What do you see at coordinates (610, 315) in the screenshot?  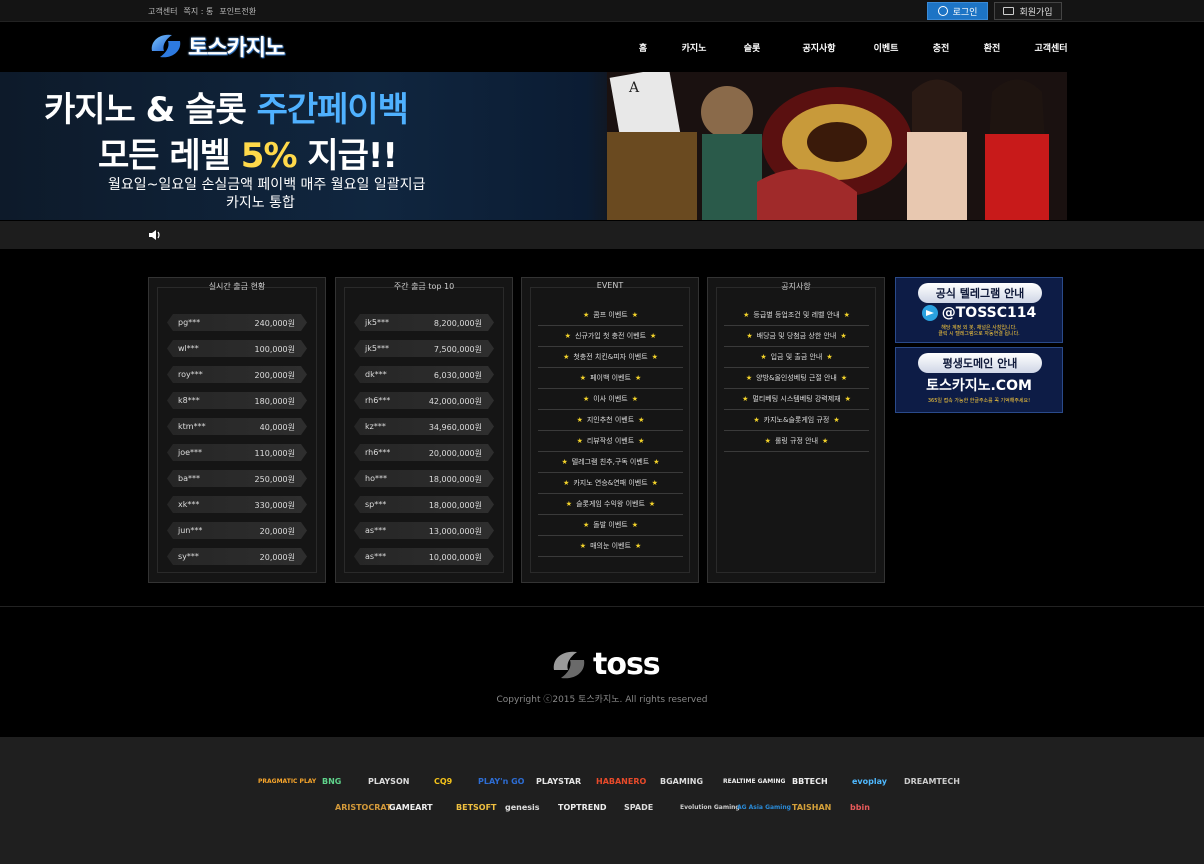 I see `event-item: ★ 콤프 이벤트 ★` at bounding box center [610, 315].